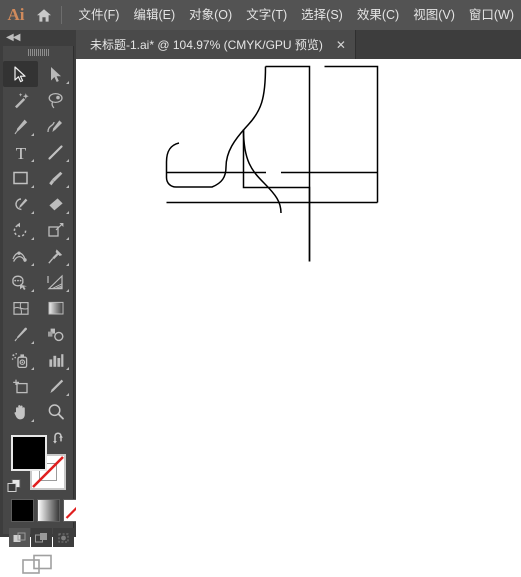 This screenshot has width=521, height=577. Describe the element at coordinates (210, 15) in the screenshot. I see `menu-object: 对象(O)` at that location.